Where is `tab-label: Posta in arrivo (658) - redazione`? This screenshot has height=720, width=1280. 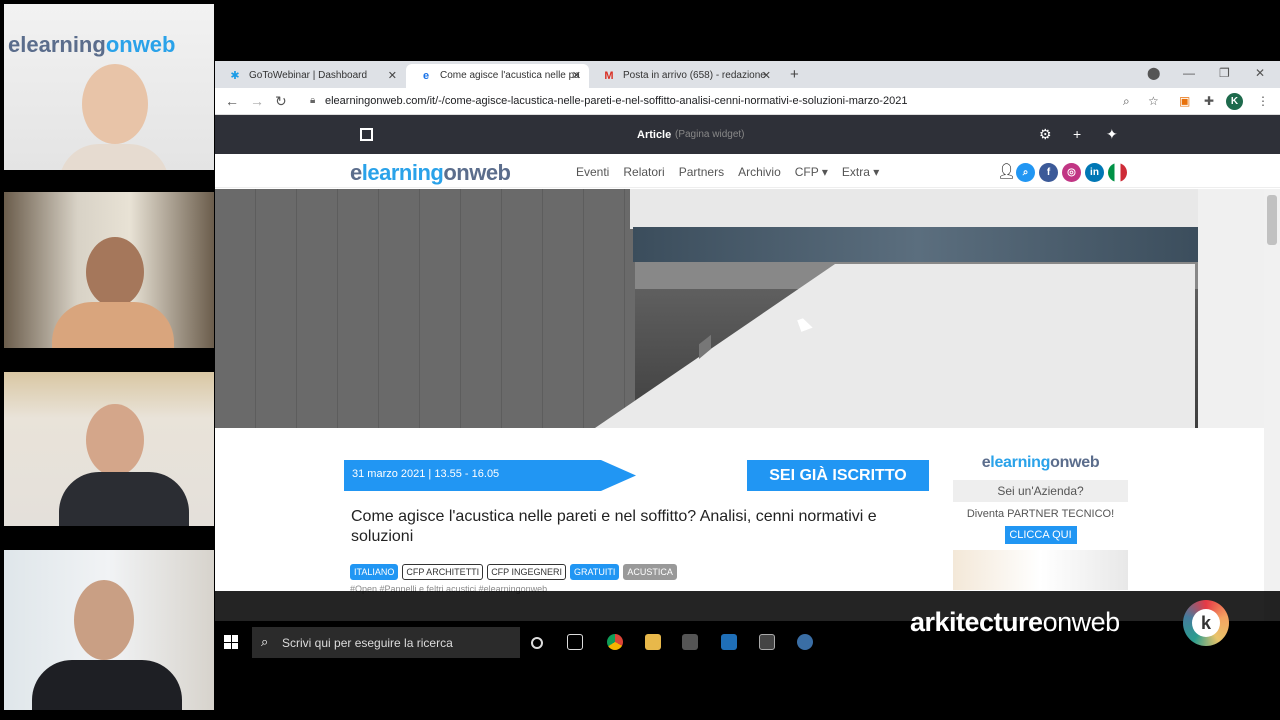
tab-label: Posta in arrivo (658) - redazione is located at coordinates (694, 75).